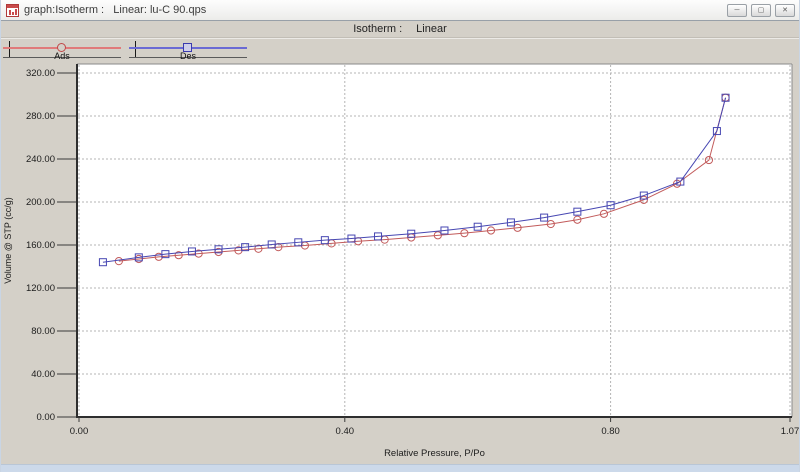 The image size is (800, 472). I want to click on svg-text: 0.80, so click(610, 431).